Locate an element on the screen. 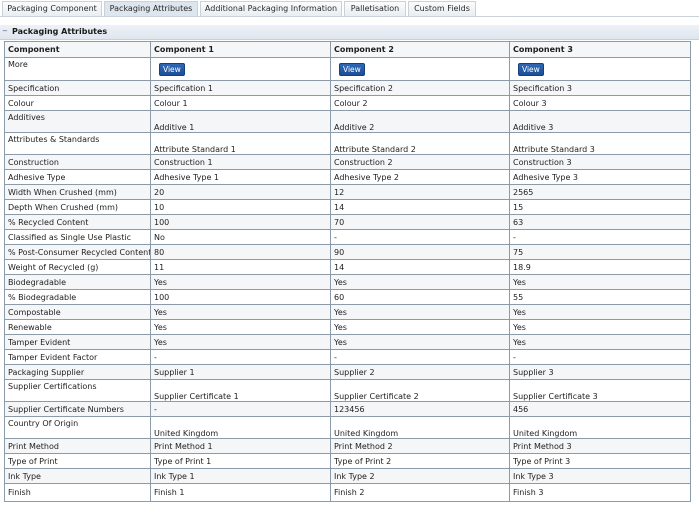  table-row: Tamper Evident Yes Yes Yes is located at coordinates (347, 342).